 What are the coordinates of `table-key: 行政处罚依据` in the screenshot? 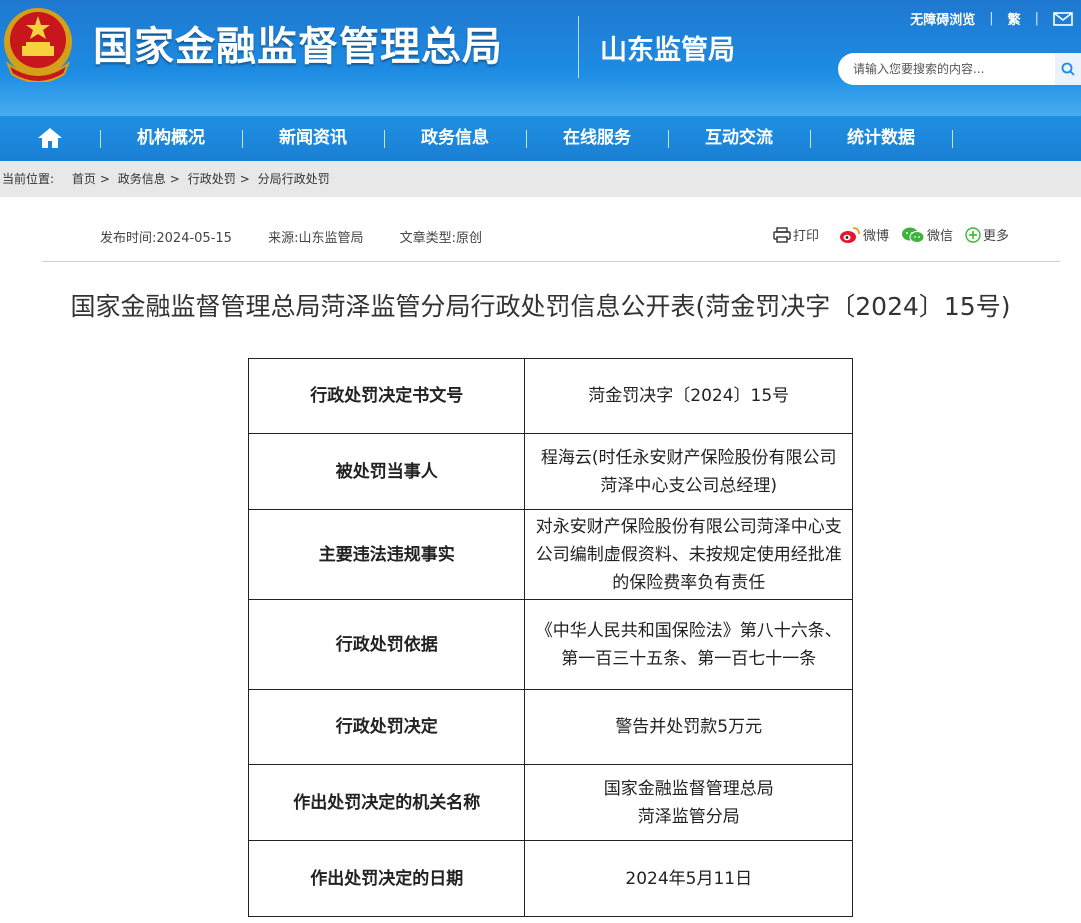 It's located at (386, 644).